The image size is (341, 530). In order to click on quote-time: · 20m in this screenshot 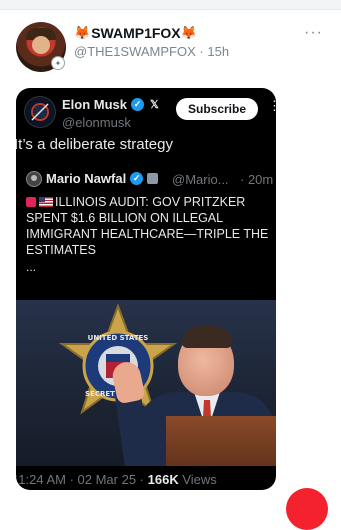, I will do `click(257, 179)`.